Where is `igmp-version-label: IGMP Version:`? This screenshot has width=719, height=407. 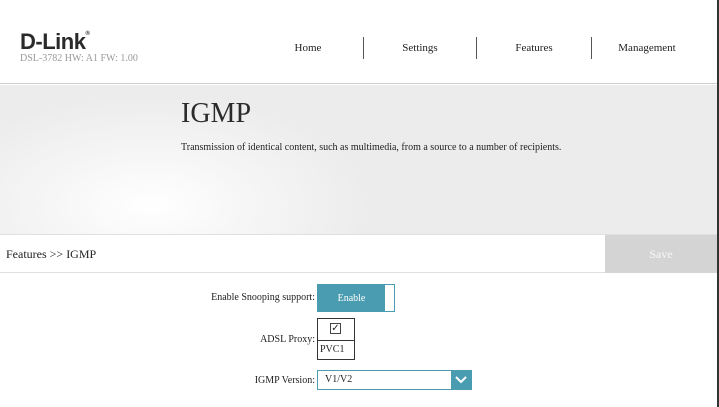
igmp-version-label: IGMP Version: is located at coordinates (284, 380).